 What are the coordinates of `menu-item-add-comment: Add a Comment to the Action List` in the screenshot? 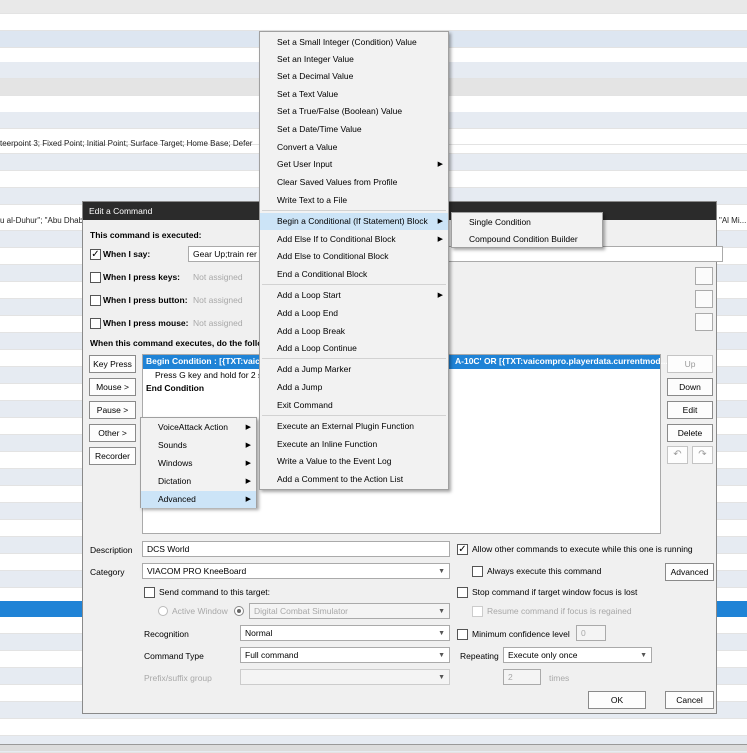 It's located at (354, 479).